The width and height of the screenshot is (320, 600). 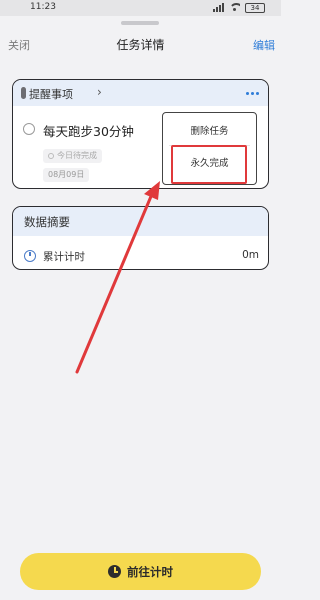 What do you see at coordinates (140, 23) in the screenshot?
I see `sheet-drag-handle` at bounding box center [140, 23].